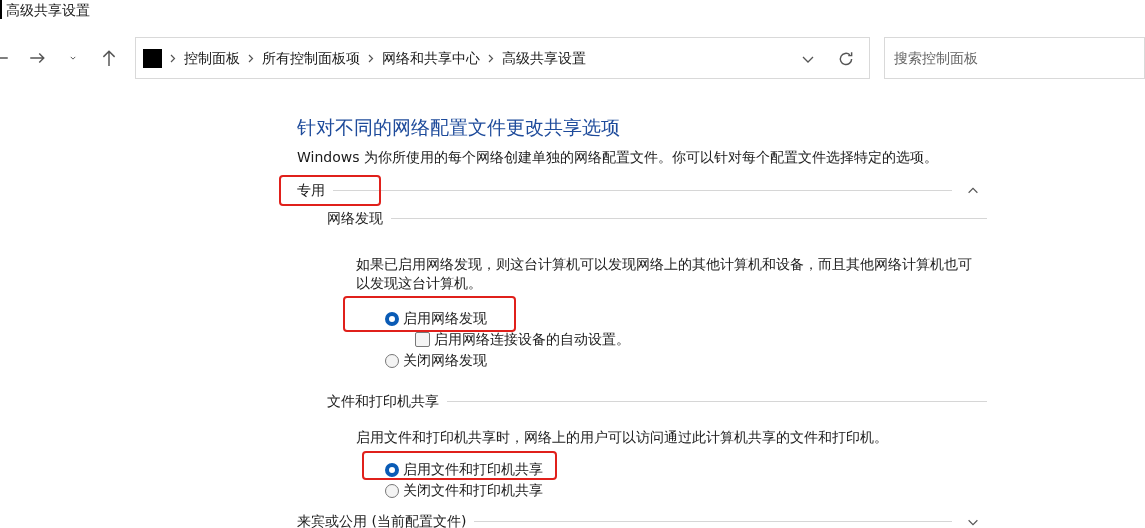 The height and width of the screenshot is (528, 1145). What do you see at coordinates (355, 218) in the screenshot?
I see `group-title: 网络发现` at bounding box center [355, 218].